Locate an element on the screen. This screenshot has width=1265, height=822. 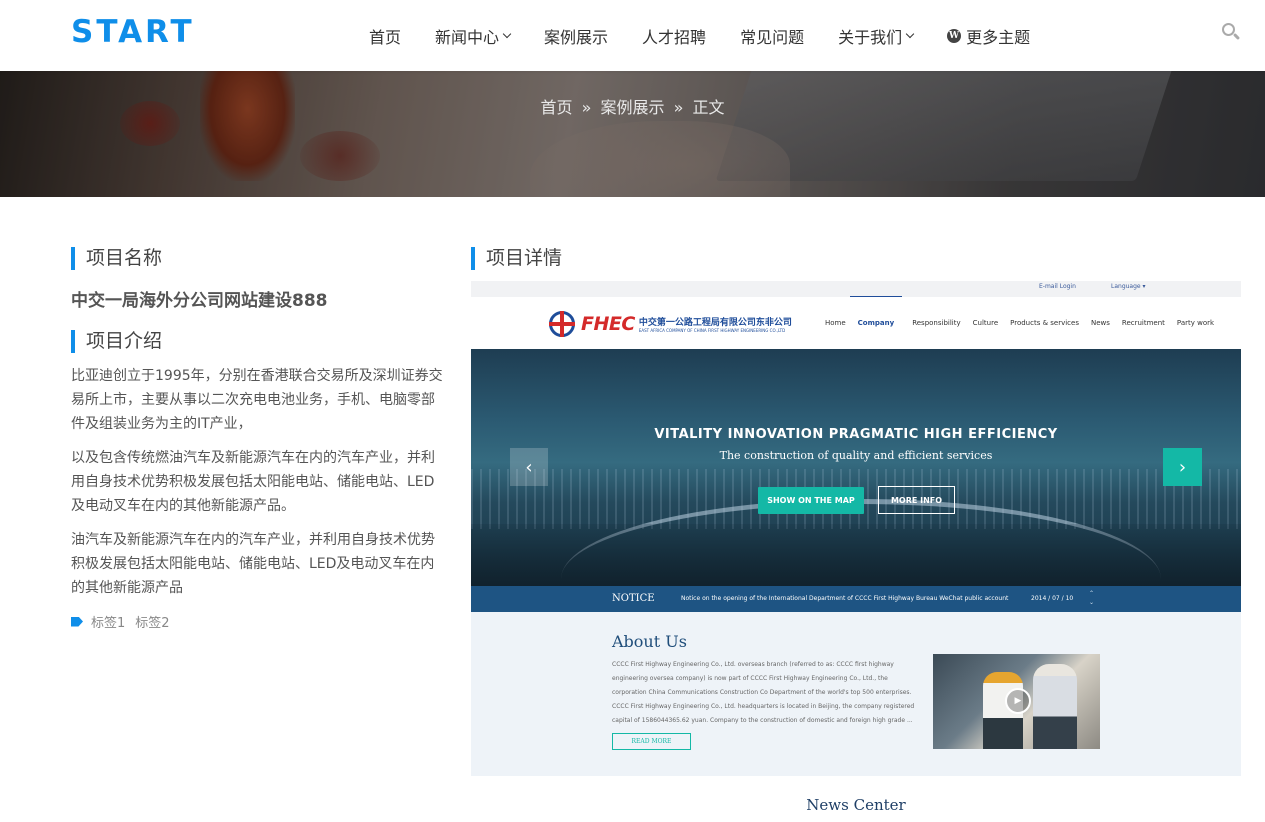
breadcrumb-cases: 案例展示 is located at coordinates (632, 107).